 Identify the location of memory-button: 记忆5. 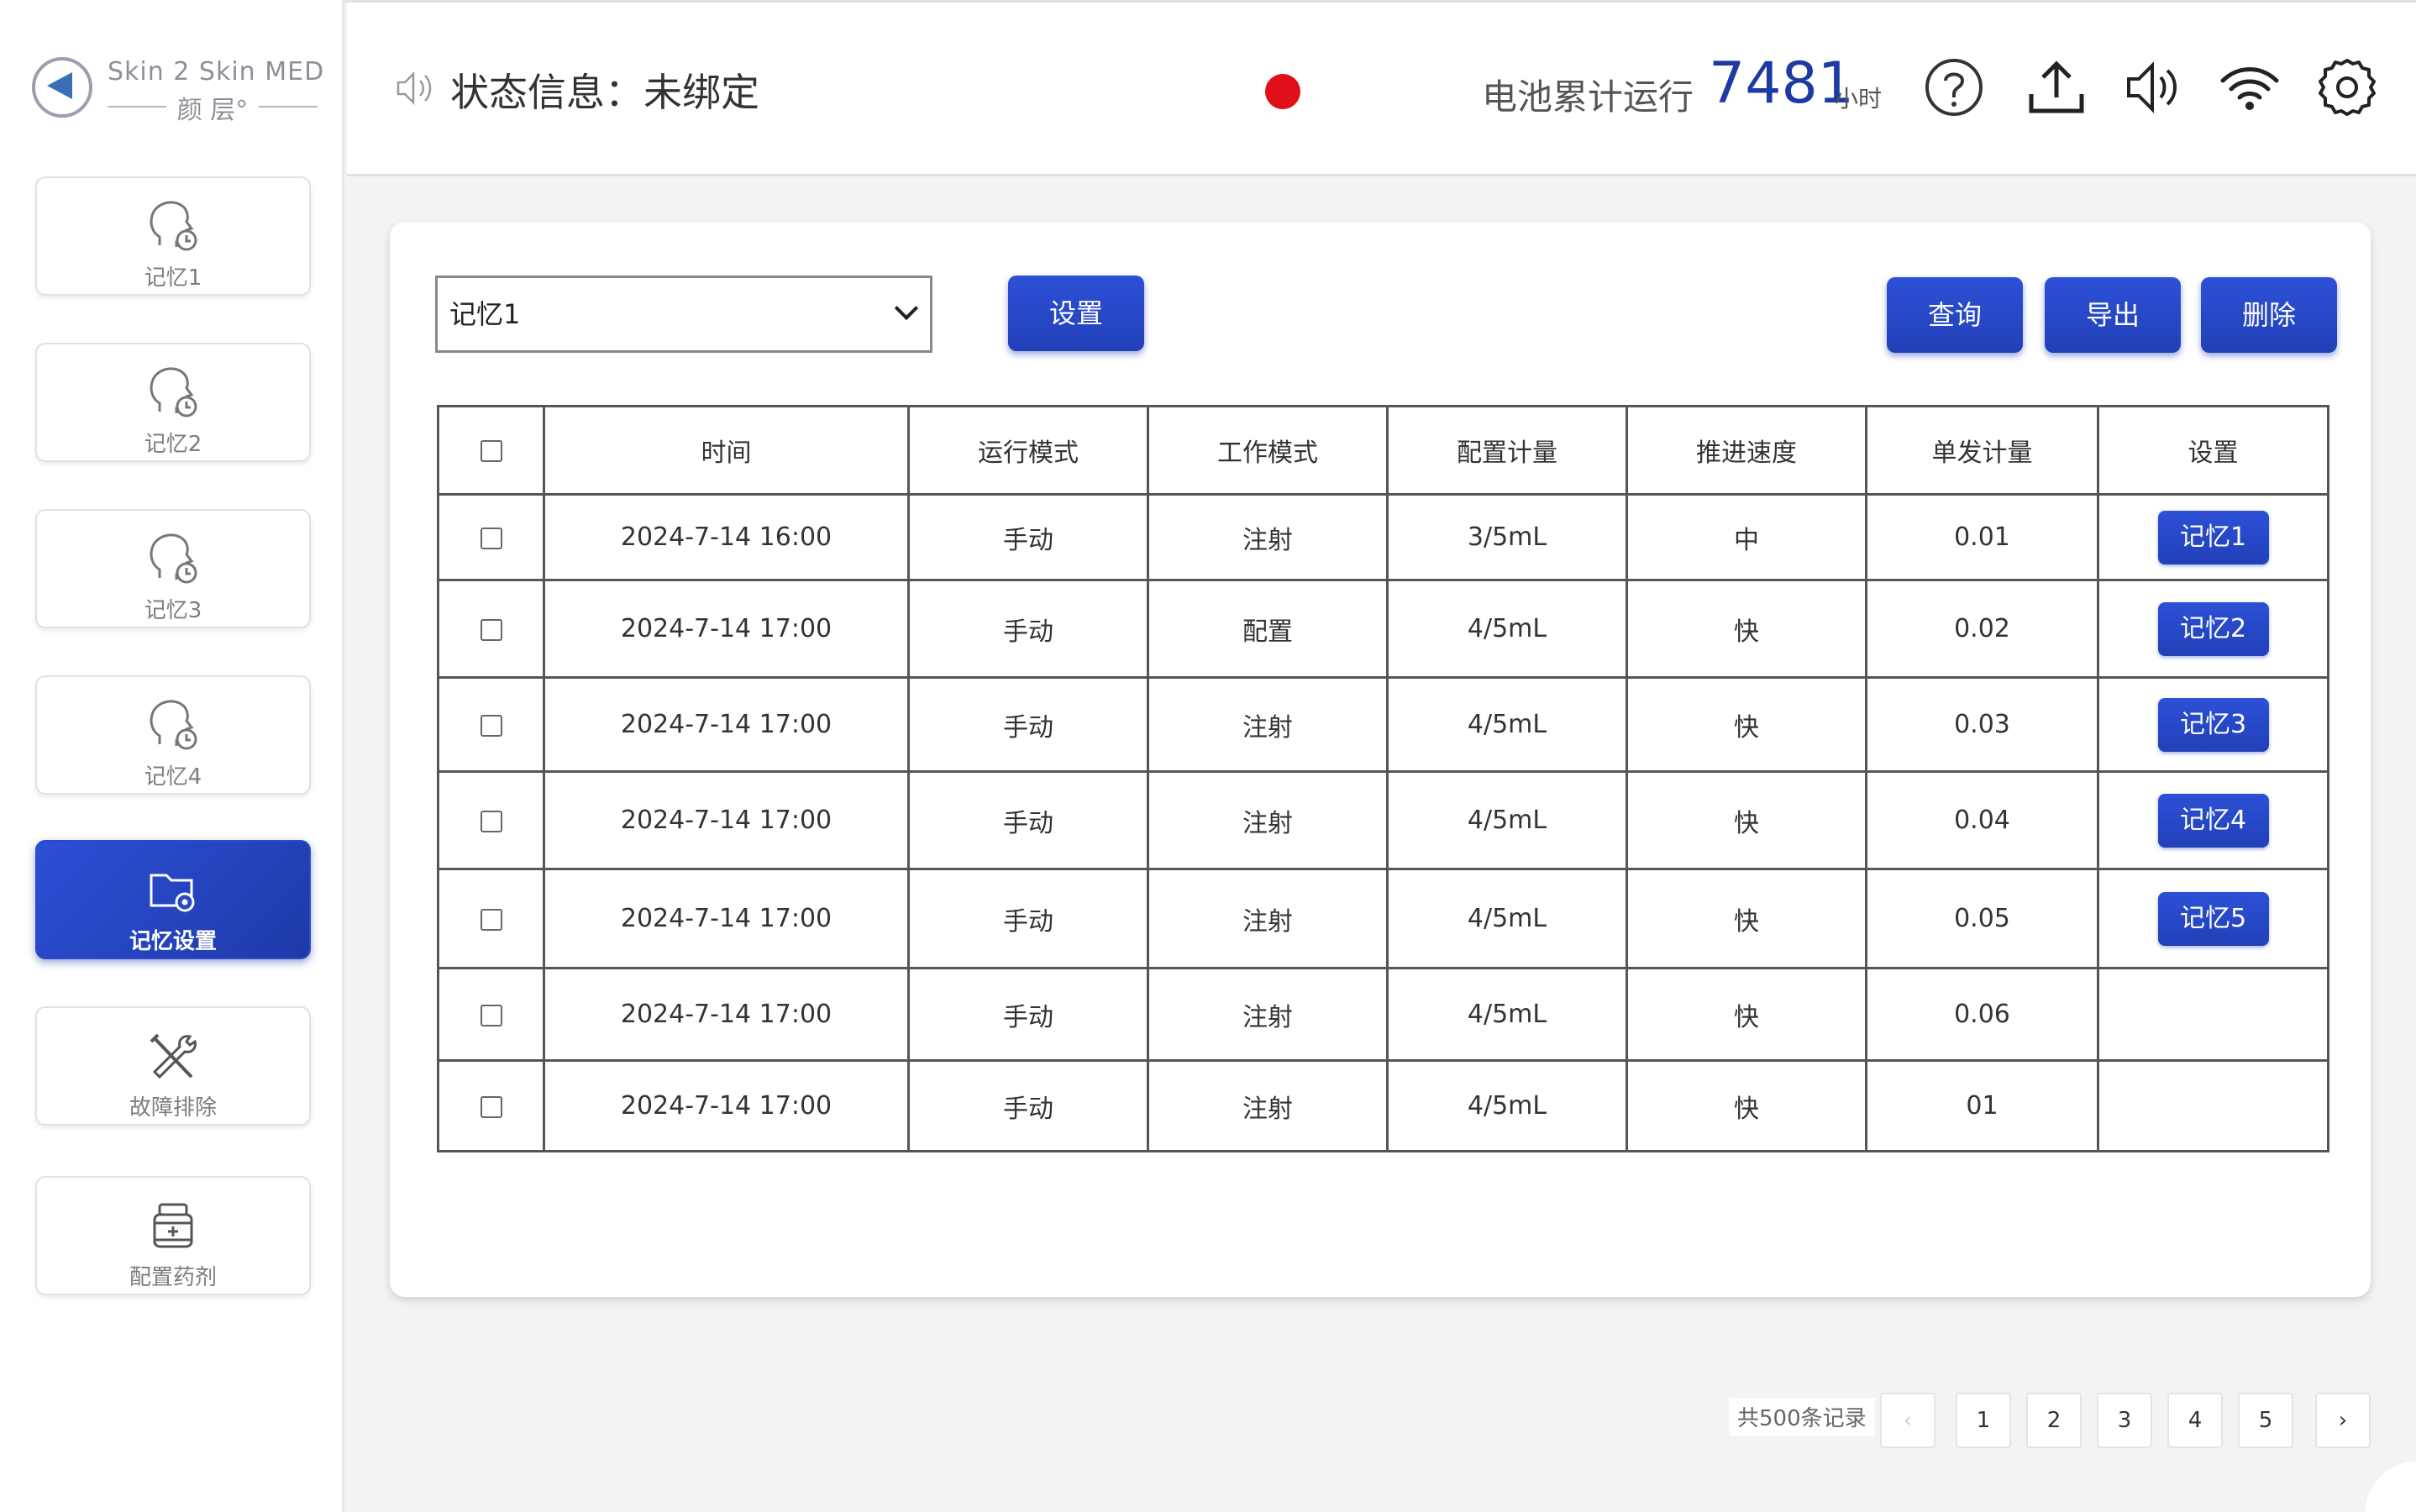
(2213, 918).